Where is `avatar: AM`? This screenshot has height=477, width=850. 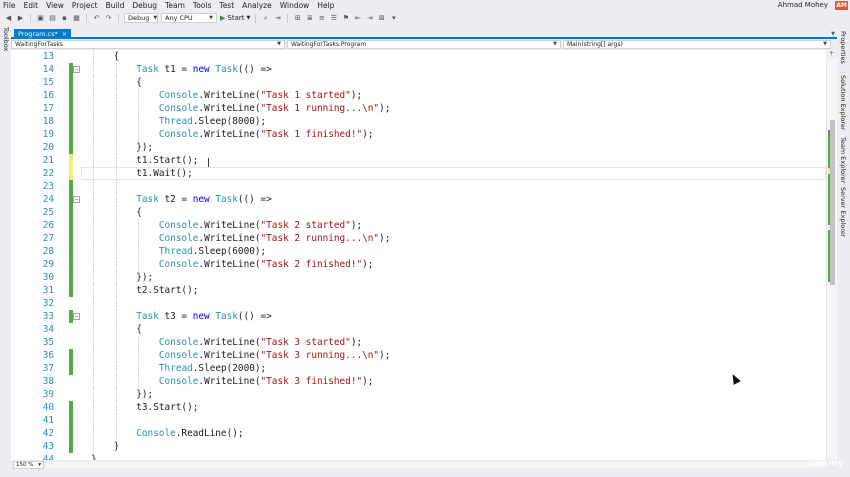 avatar: AM is located at coordinates (841, 5).